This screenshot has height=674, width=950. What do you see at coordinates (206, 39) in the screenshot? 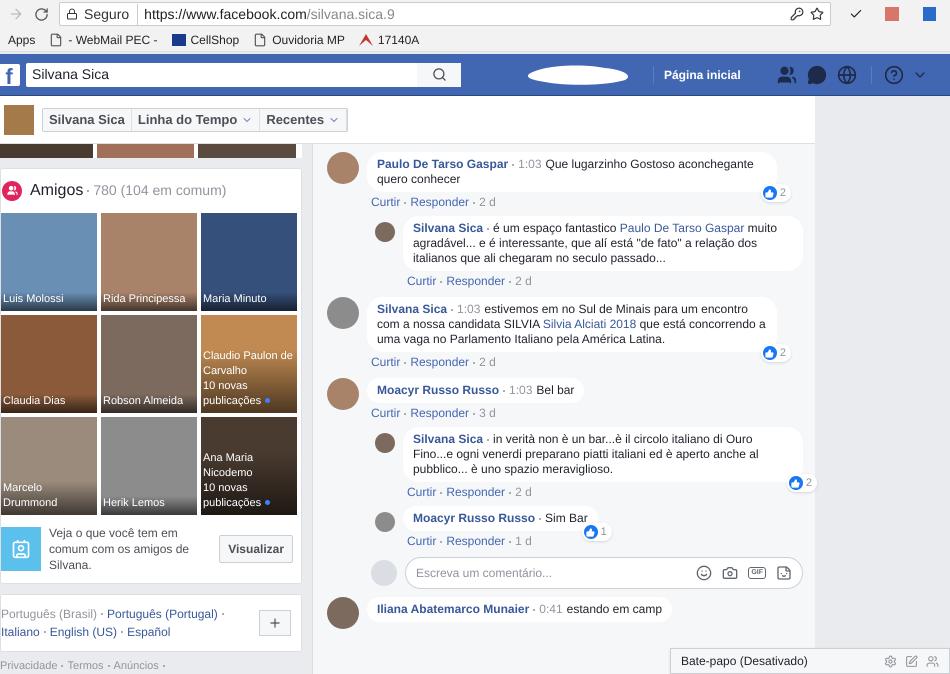
I see `bookmark-link: CellShop` at bounding box center [206, 39].